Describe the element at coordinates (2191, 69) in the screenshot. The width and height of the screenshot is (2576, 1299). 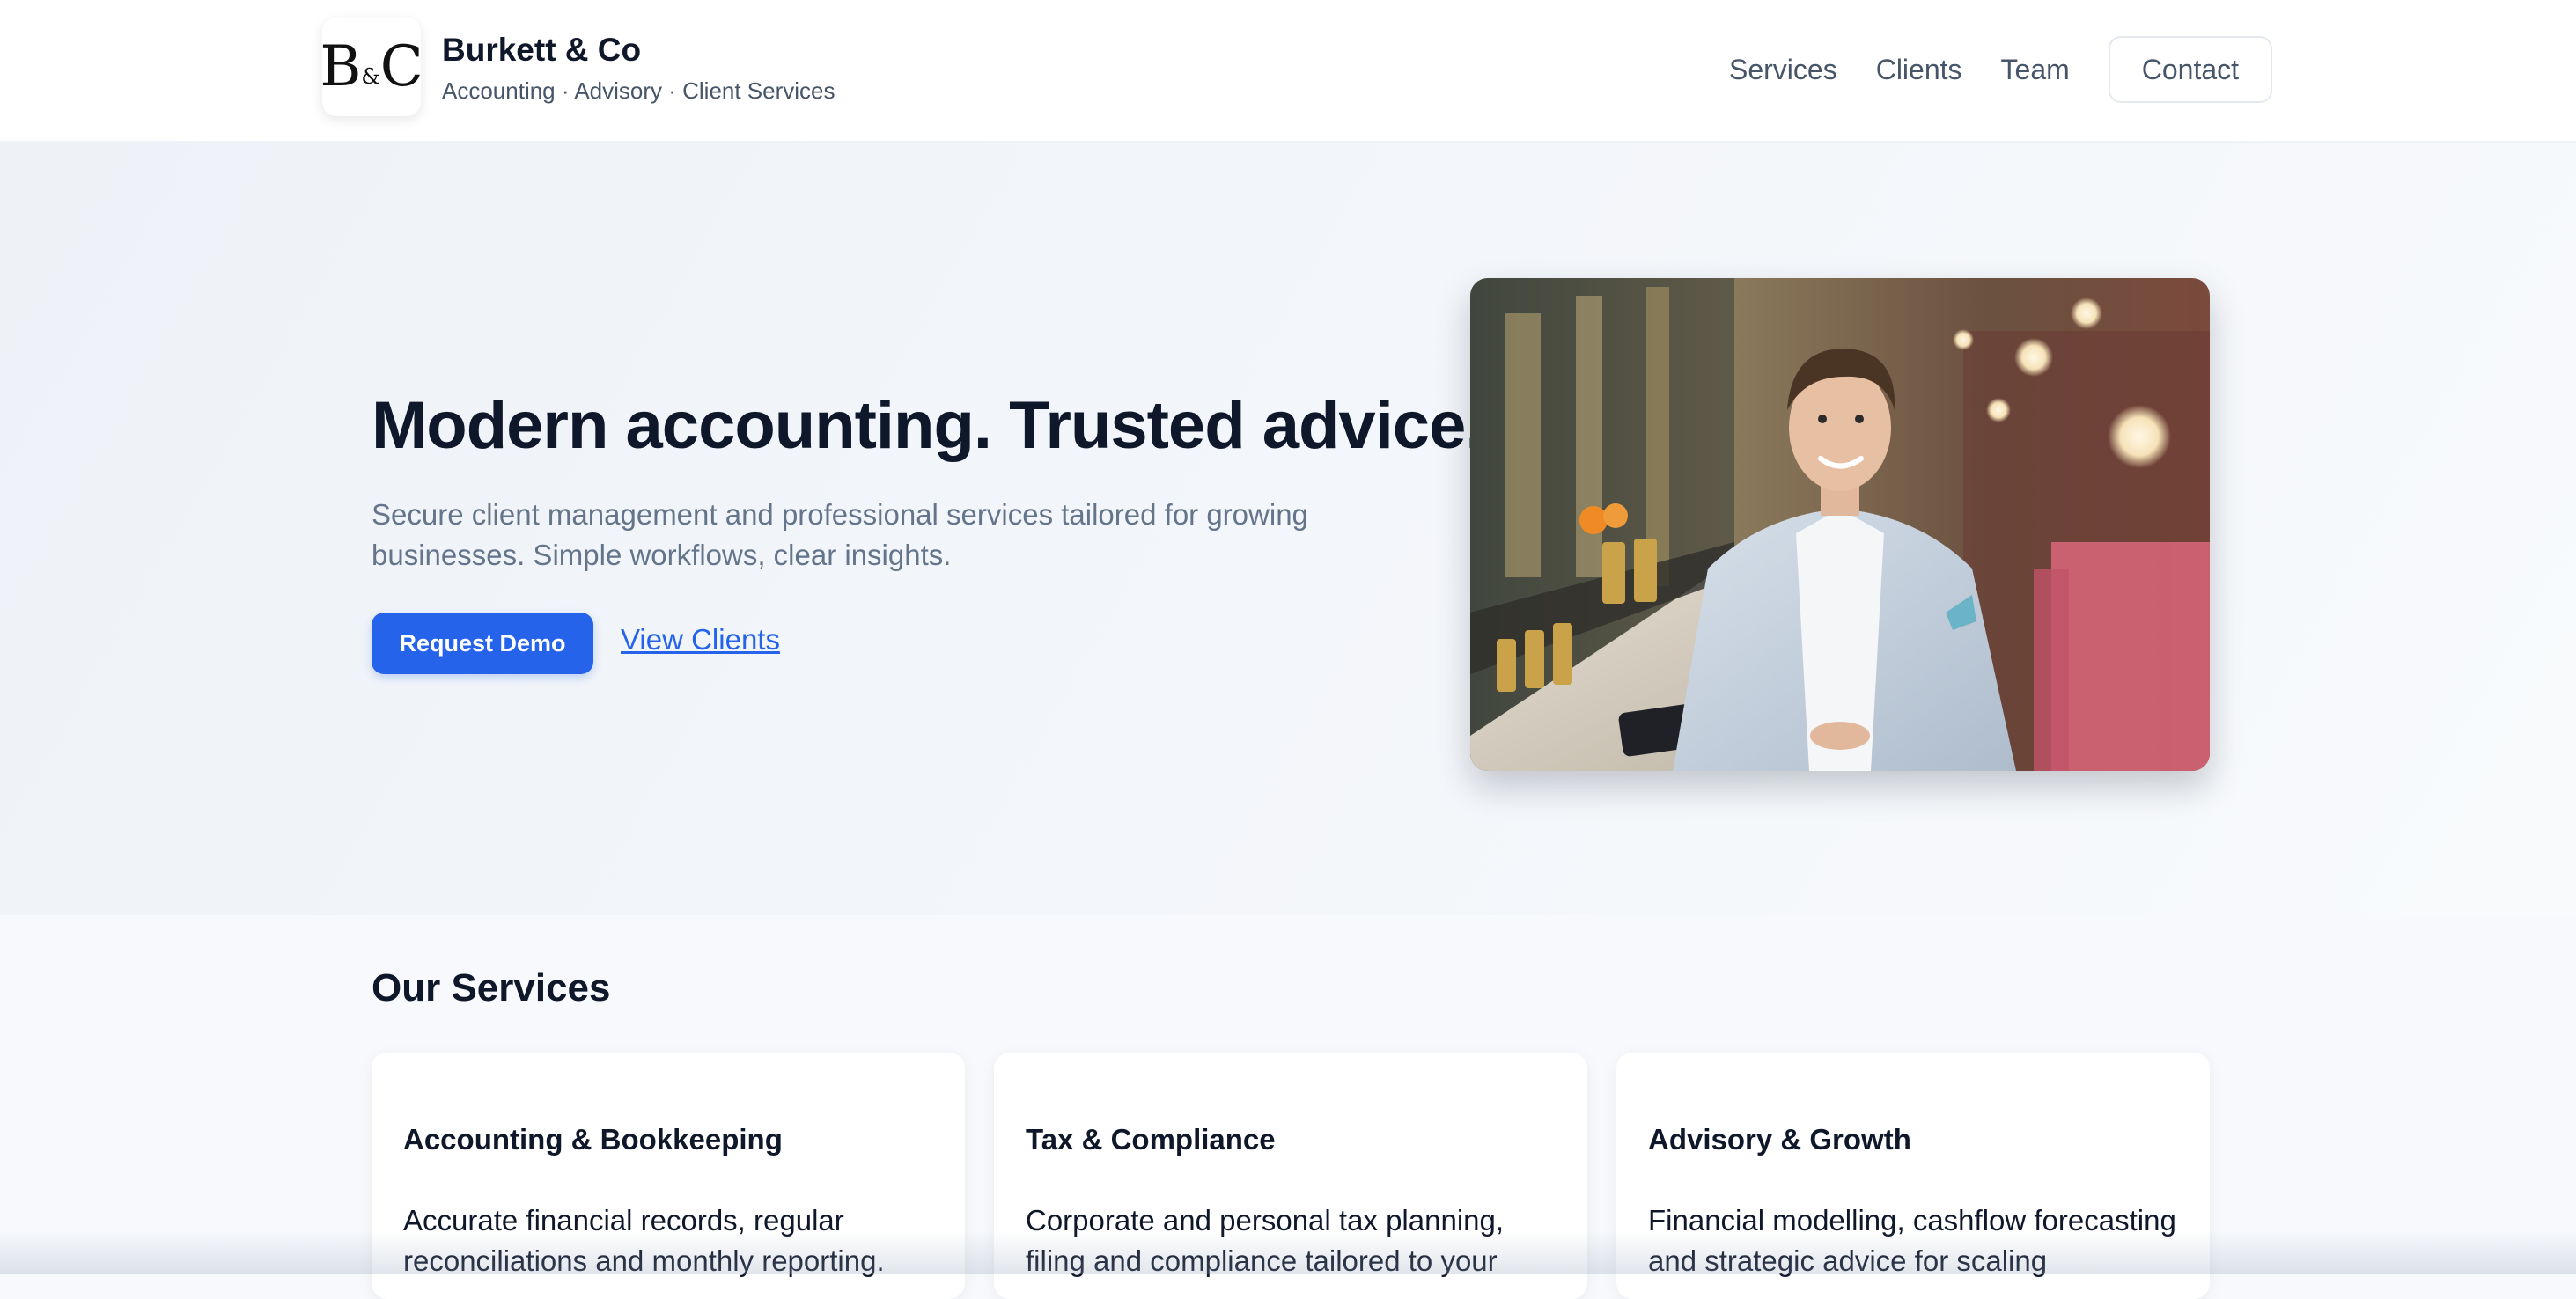
I see `nav-contact-button: Contact` at that location.